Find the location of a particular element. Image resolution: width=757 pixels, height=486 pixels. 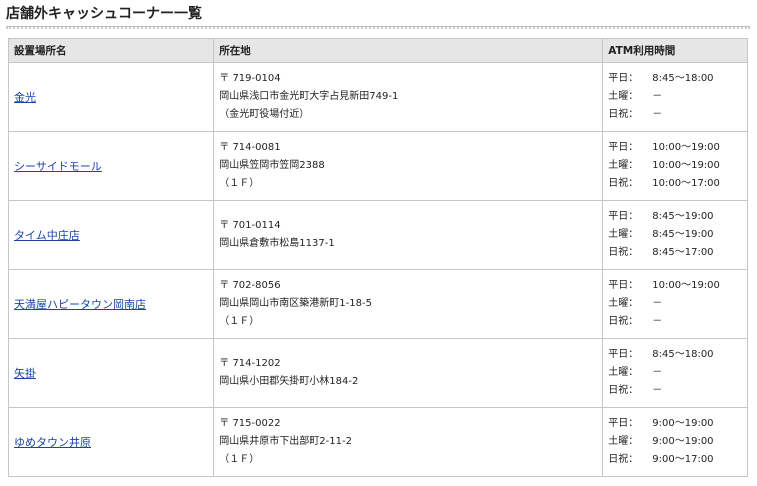

hours-holiday: 日祝： 8:45～17:00 is located at coordinates (675, 253).